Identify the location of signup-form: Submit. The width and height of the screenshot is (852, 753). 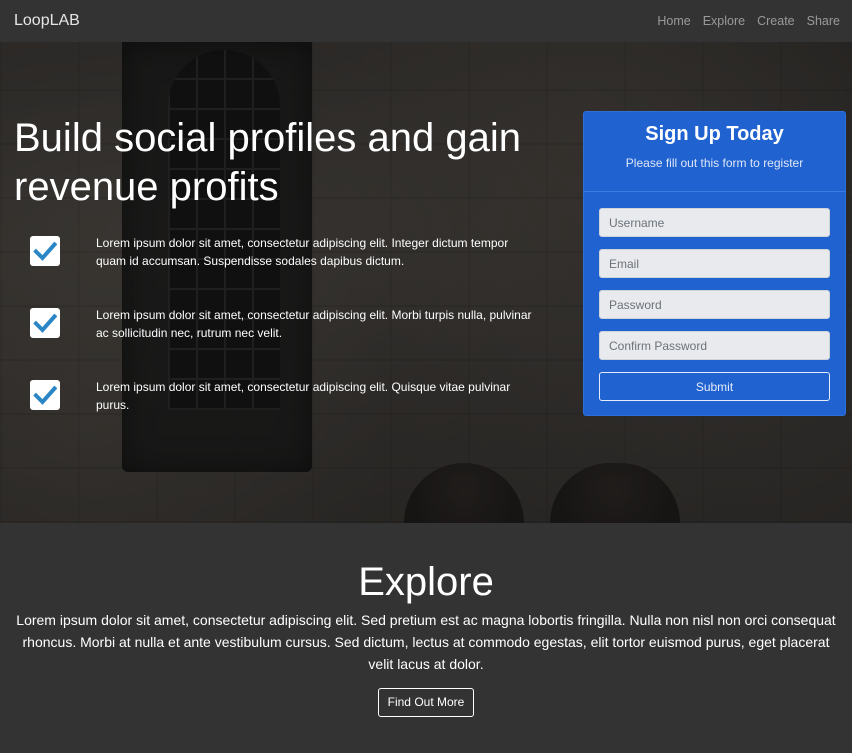
(714, 296).